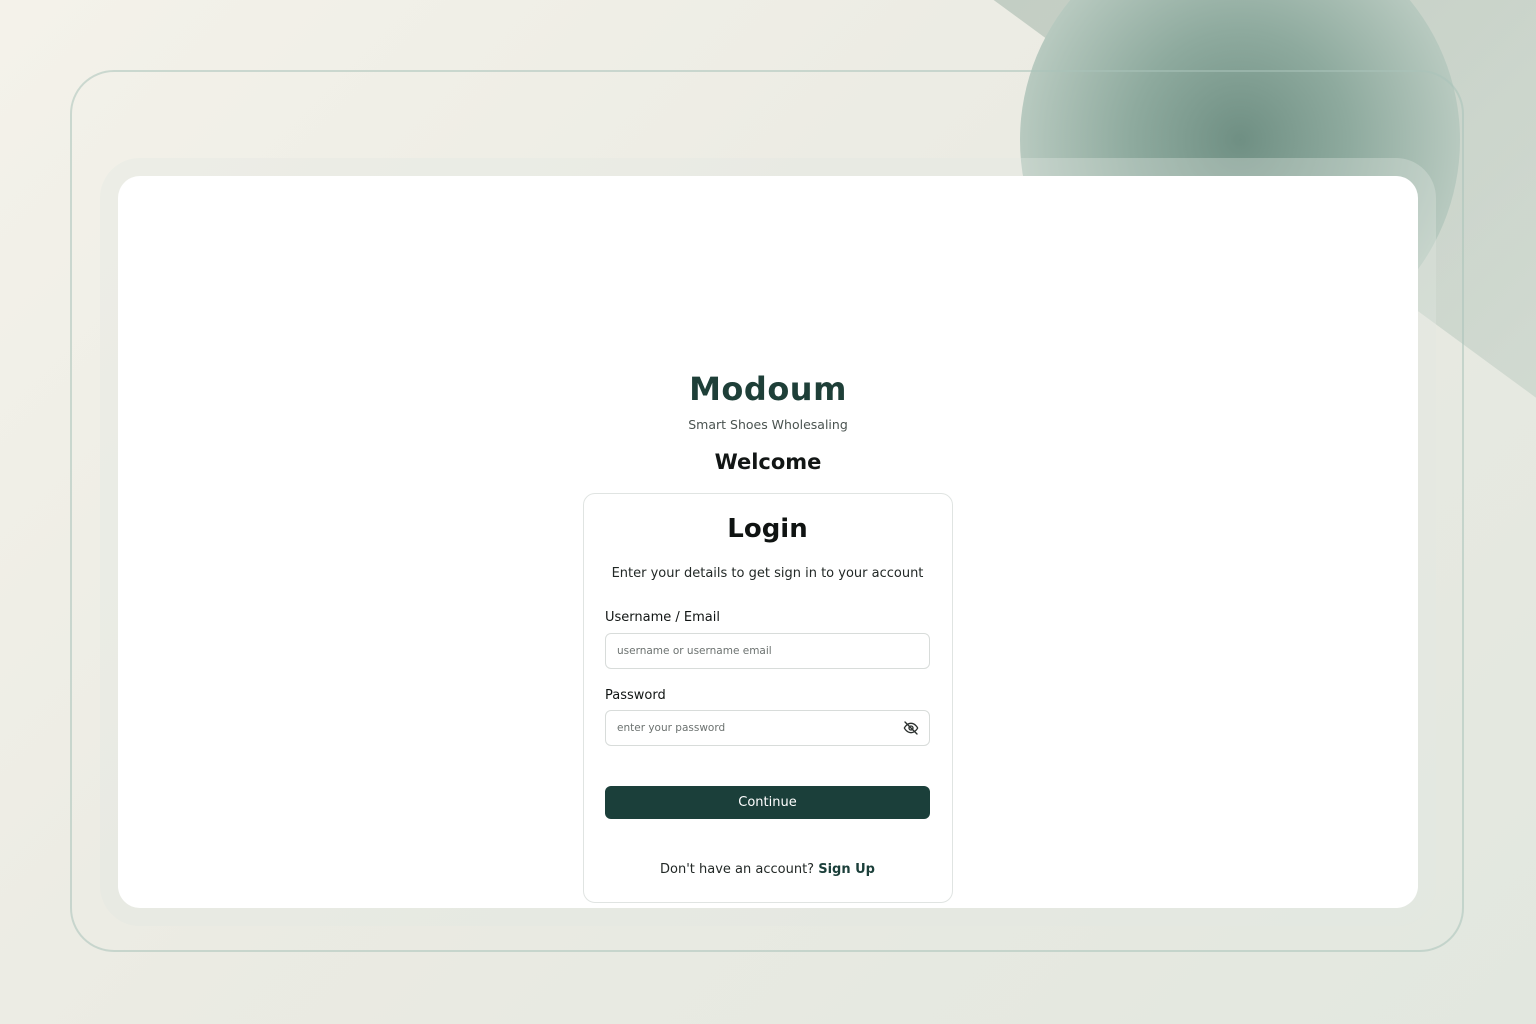  I want to click on login-title: Login, so click(767, 529).